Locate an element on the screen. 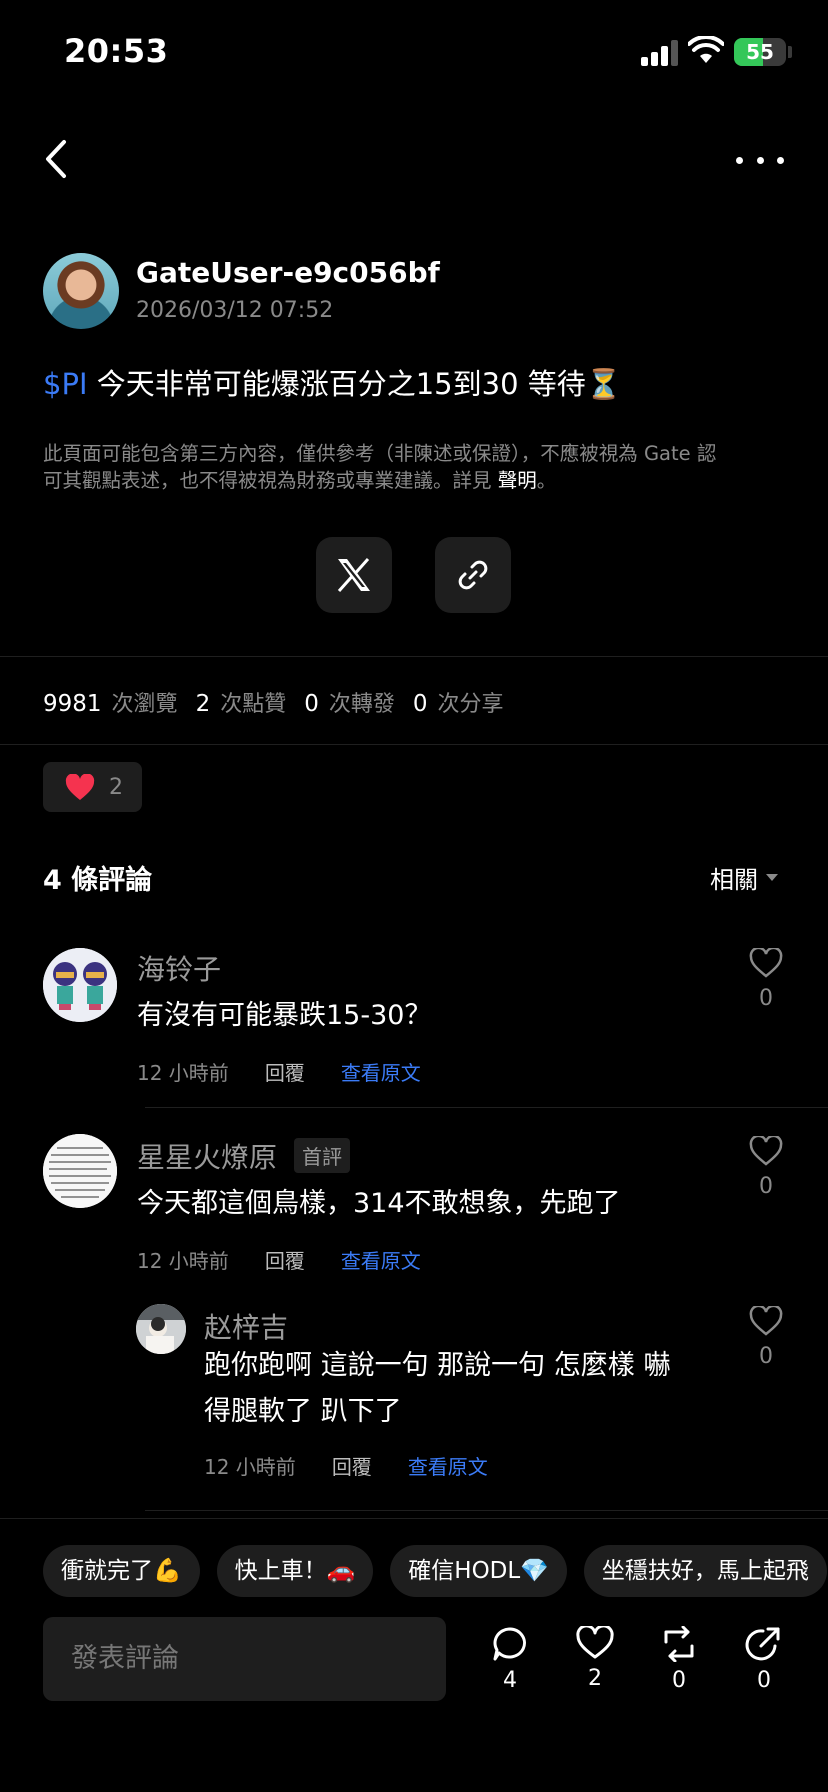 This screenshot has width=828, height=1792. post-stats: 9981 次瀏覽 2 次點贊 0 次轉發 0 次分享 is located at coordinates (282, 702).